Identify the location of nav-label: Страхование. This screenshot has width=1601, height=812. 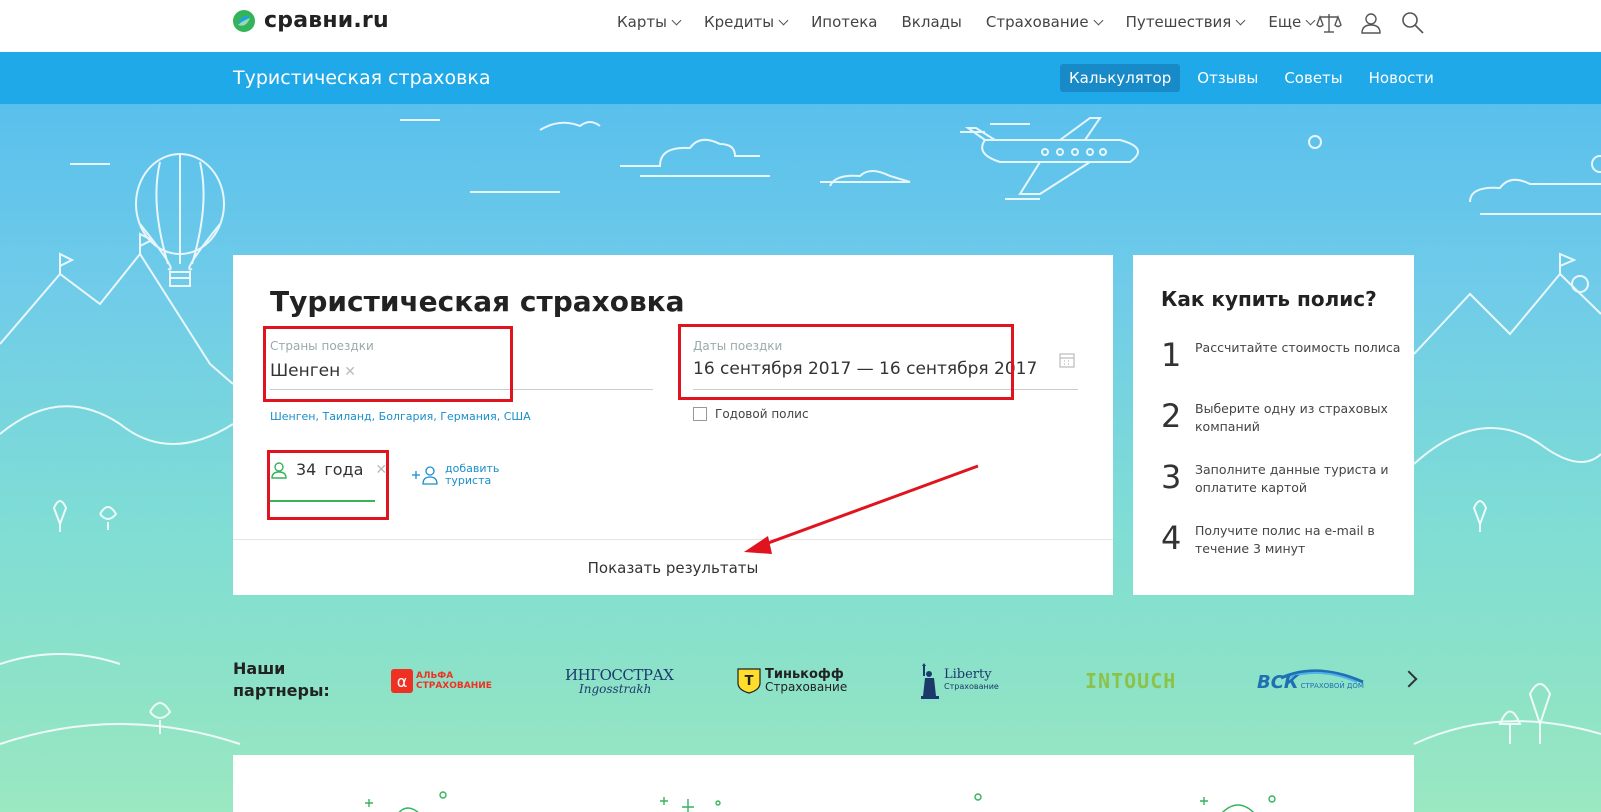
(1037, 22).